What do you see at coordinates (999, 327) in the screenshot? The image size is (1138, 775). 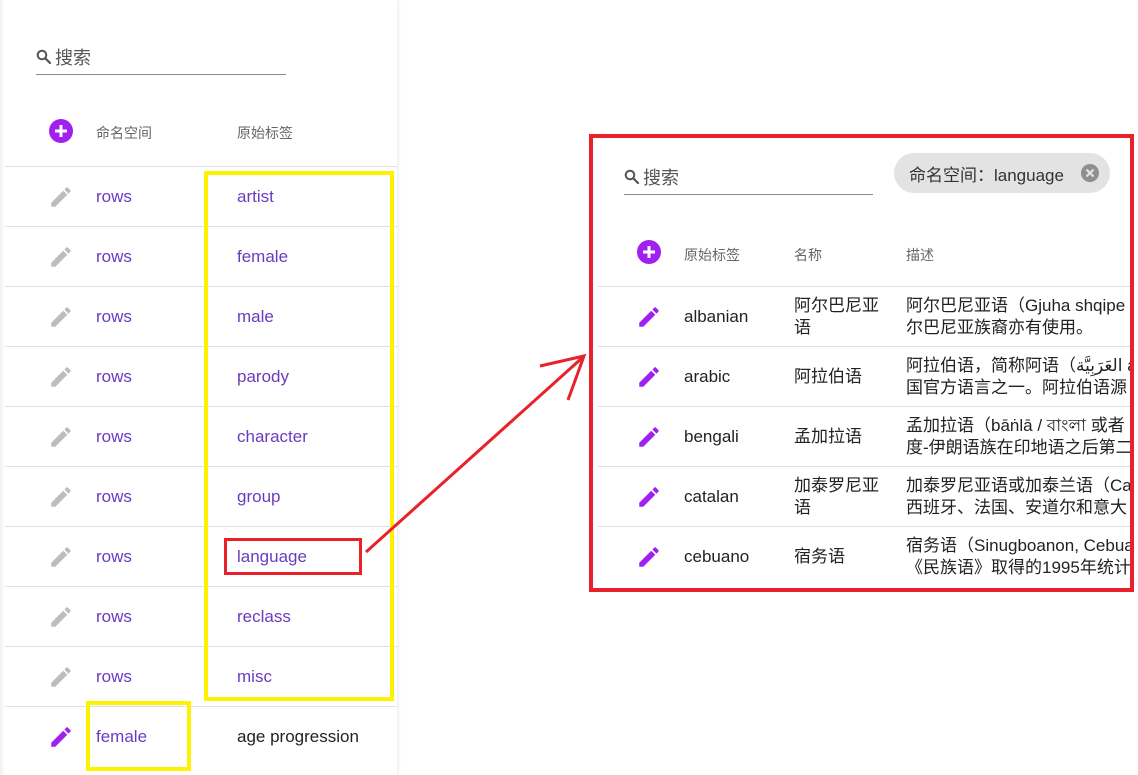 I see `description-line: 尔巴尼亚族裔亦有使用。` at bounding box center [999, 327].